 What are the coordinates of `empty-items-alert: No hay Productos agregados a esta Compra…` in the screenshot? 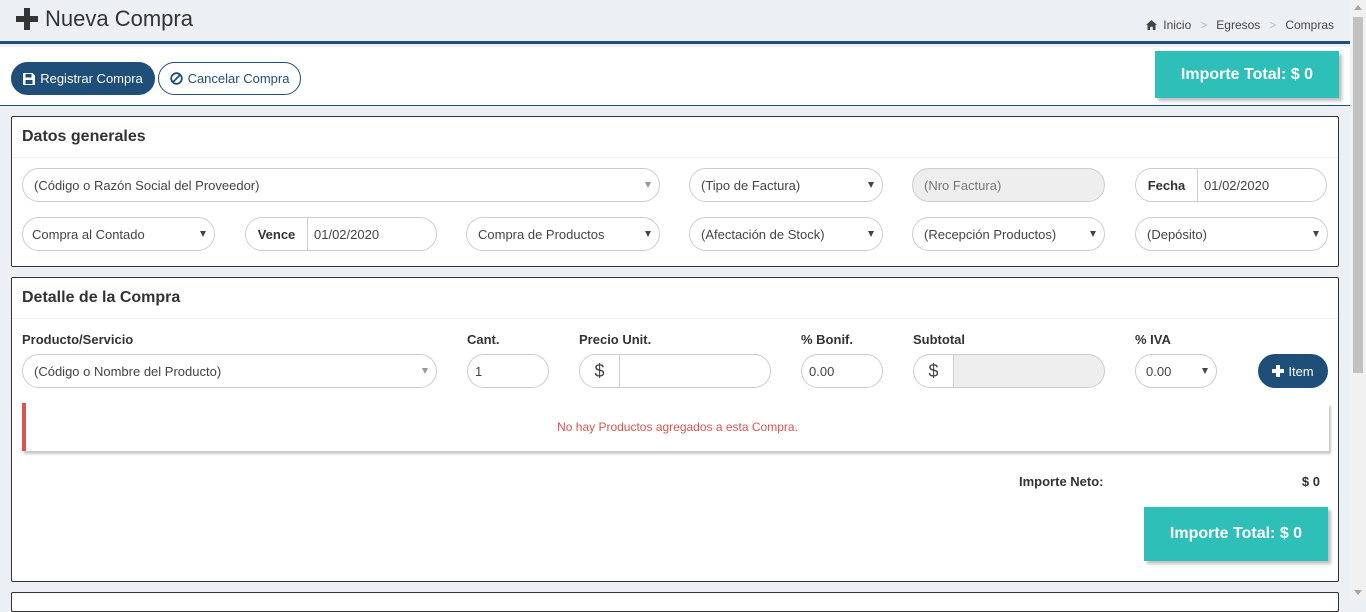 It's located at (675, 427).